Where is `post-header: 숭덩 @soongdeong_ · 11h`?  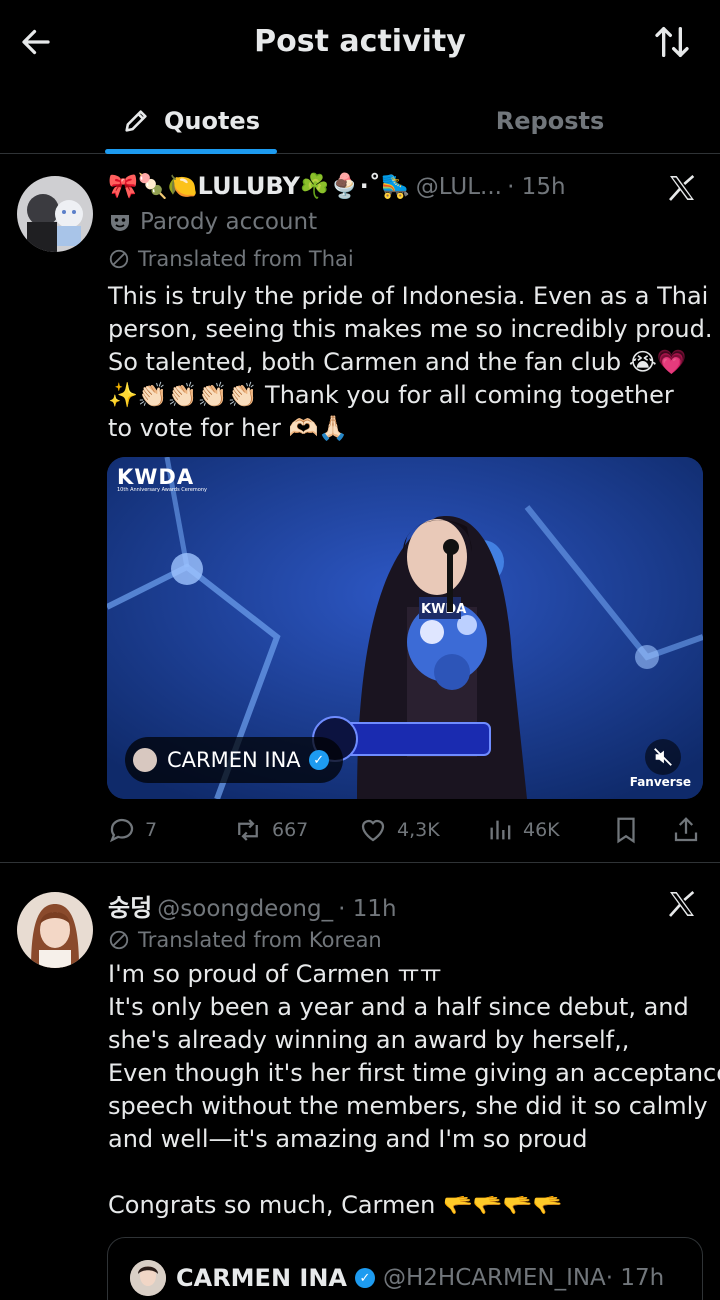 post-header: 숭덩 @soongdeong_ · 11h is located at coordinates (252, 905).